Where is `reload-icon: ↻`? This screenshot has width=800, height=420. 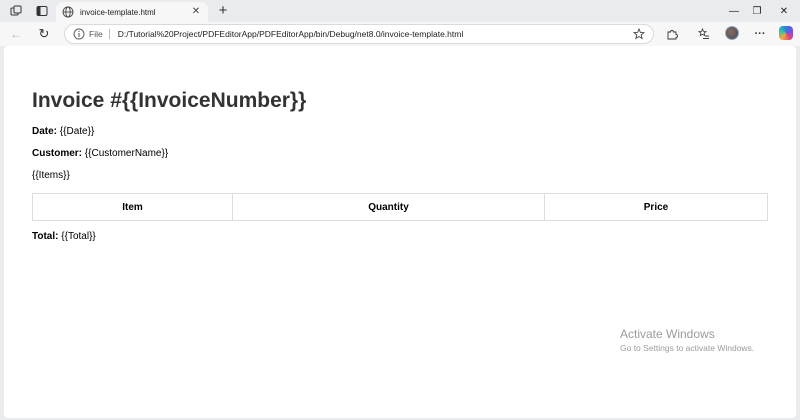 reload-icon: ↻ is located at coordinates (44, 34).